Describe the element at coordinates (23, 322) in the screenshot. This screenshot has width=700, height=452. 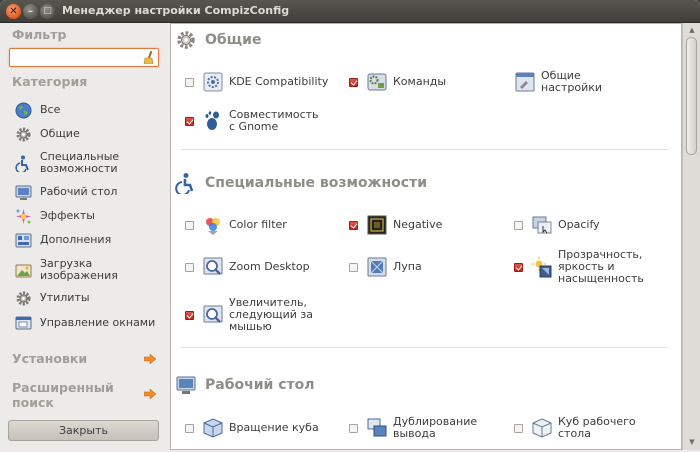
I see `window-management-icon` at that location.